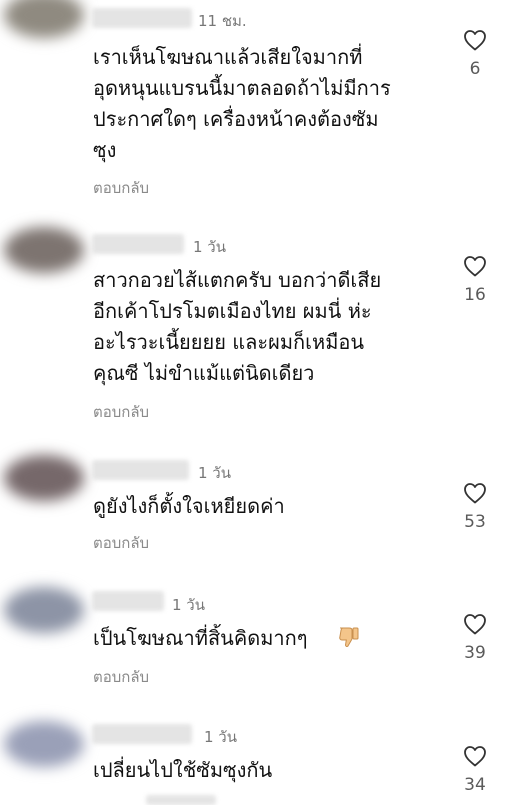  Describe the element at coordinates (350, 639) in the screenshot. I see `thumbs-down-emoji-icon` at that location.